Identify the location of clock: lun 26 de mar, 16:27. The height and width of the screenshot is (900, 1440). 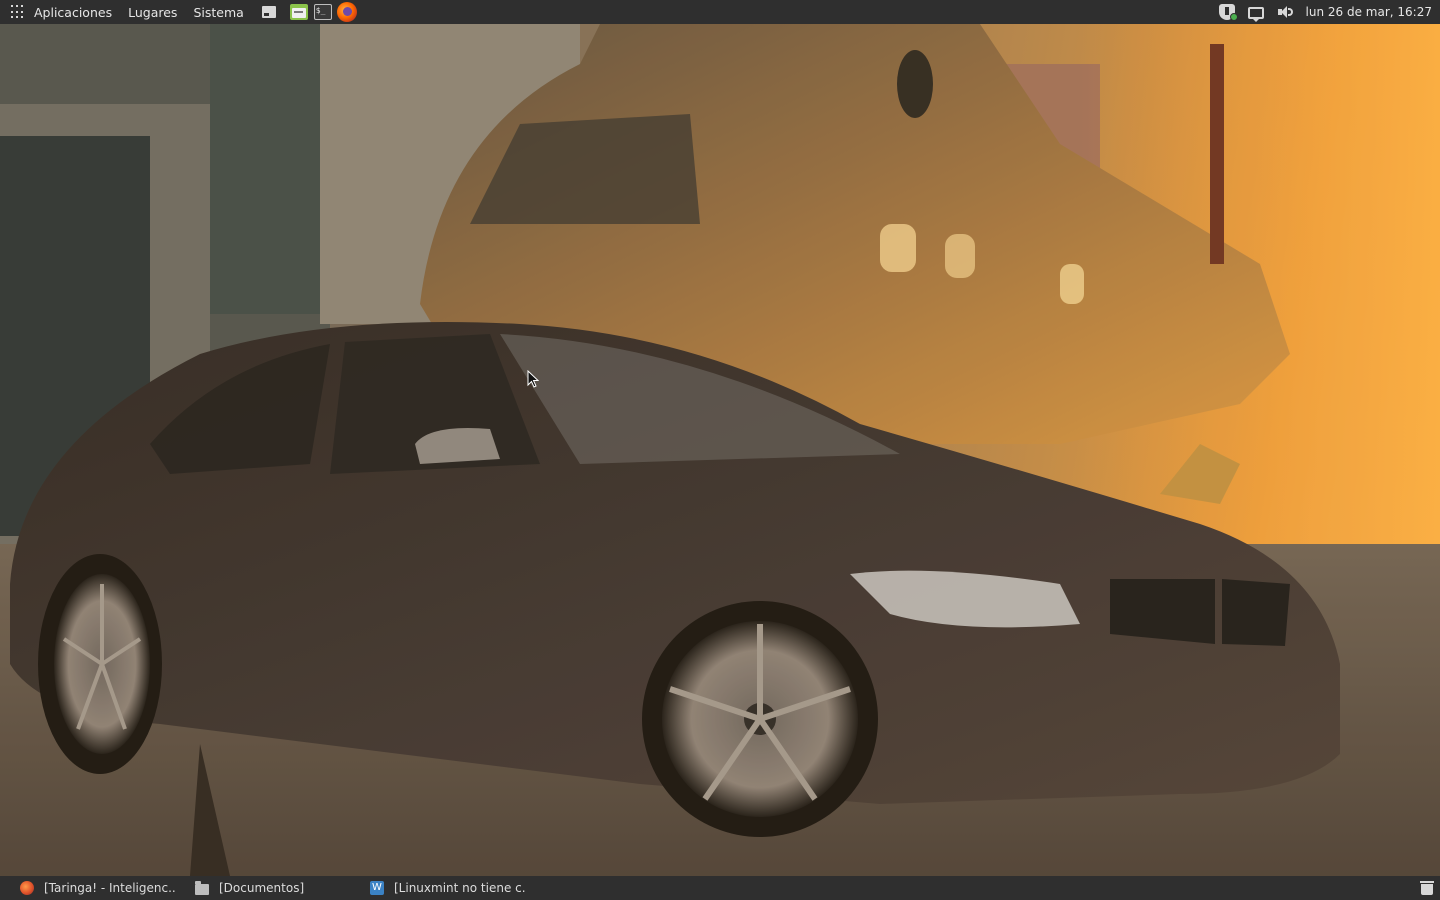
(1369, 12).